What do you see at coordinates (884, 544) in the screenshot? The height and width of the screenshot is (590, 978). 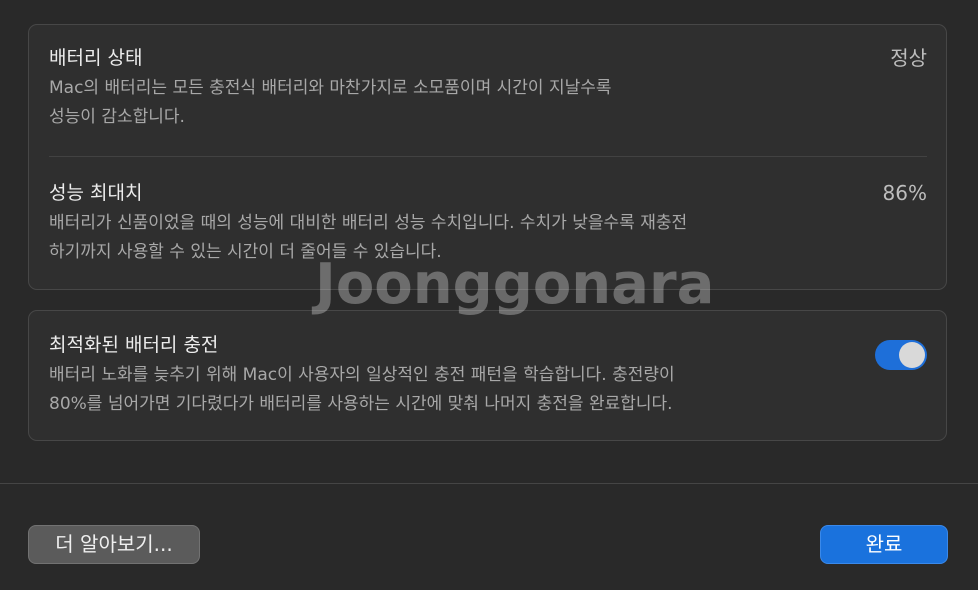 I see `done-button: 완료` at bounding box center [884, 544].